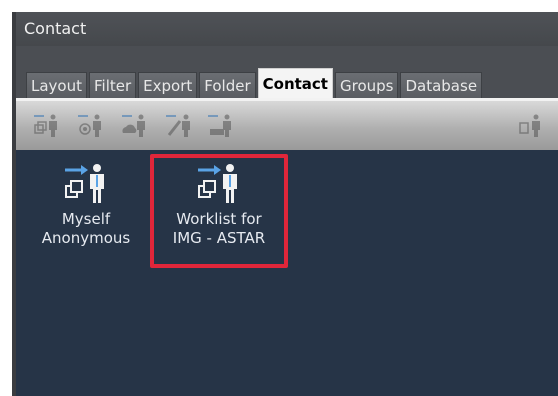  I want to click on contact-name-line2: Anonymous, so click(86, 238).